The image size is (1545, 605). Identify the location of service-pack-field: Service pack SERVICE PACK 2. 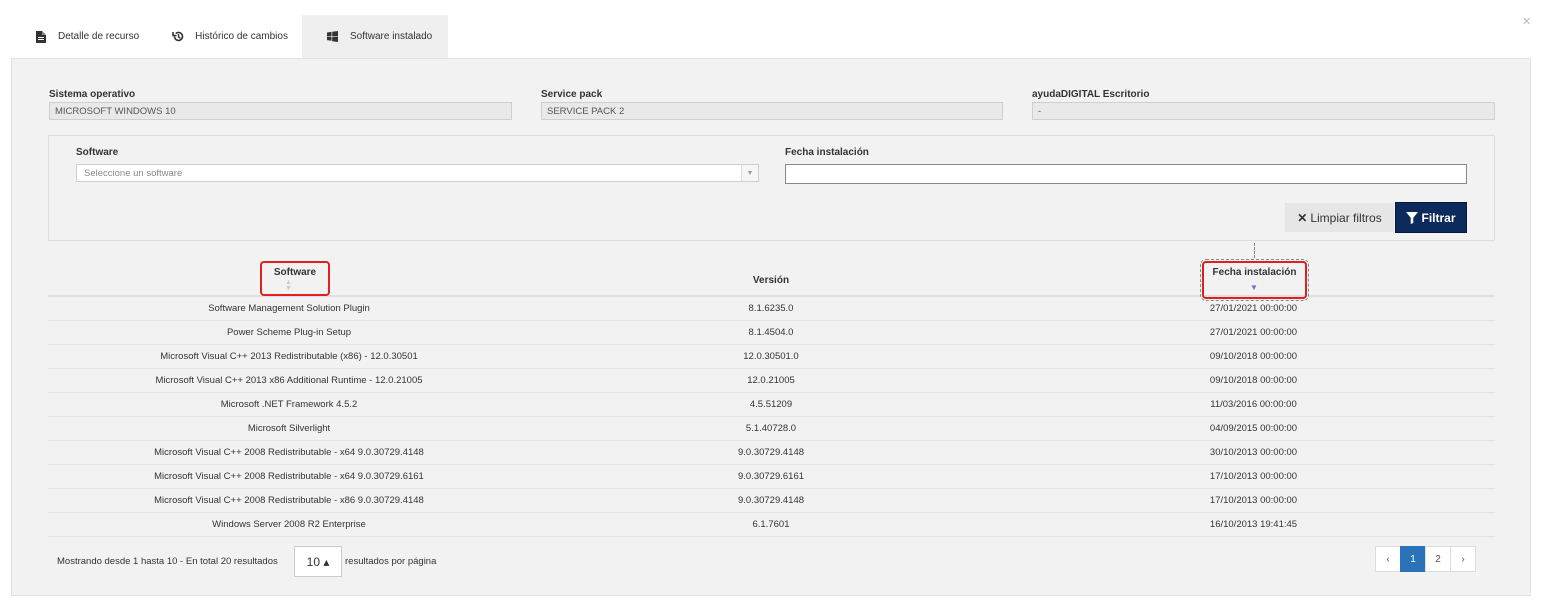
(772, 104).